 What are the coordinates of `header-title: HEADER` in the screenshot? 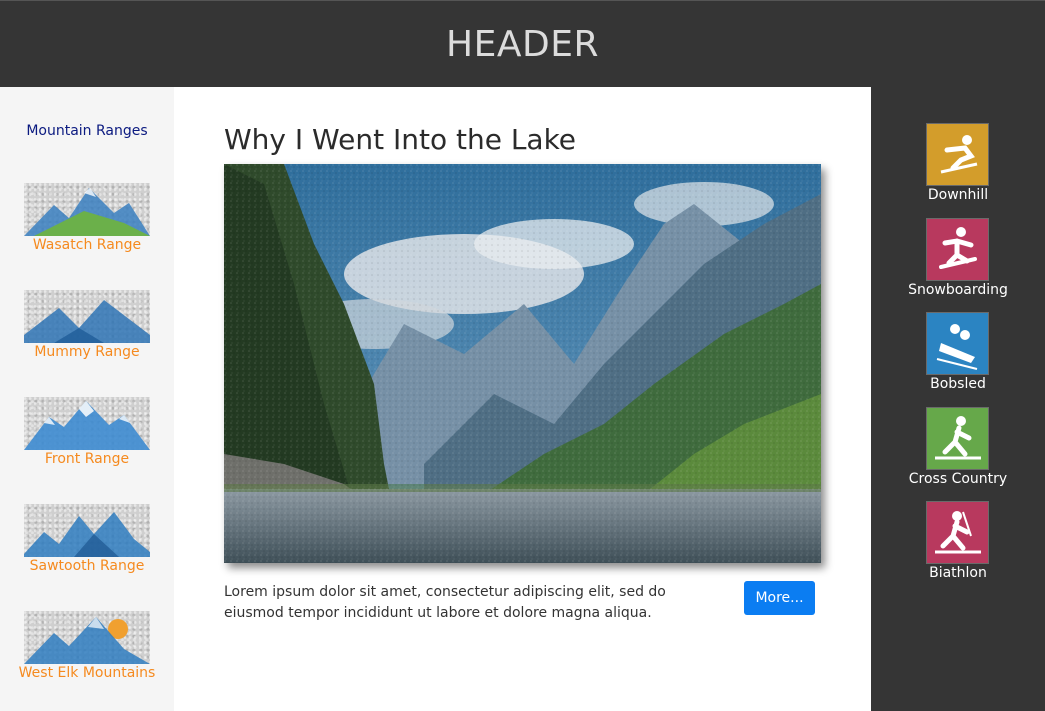 It's located at (522, 44).